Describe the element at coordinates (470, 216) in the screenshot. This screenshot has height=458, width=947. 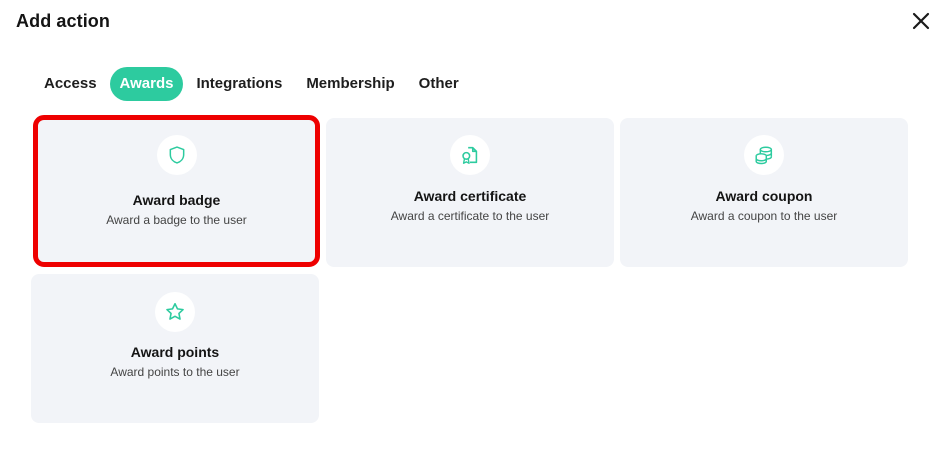
I see `card-description: Award a certificate to the user` at that location.